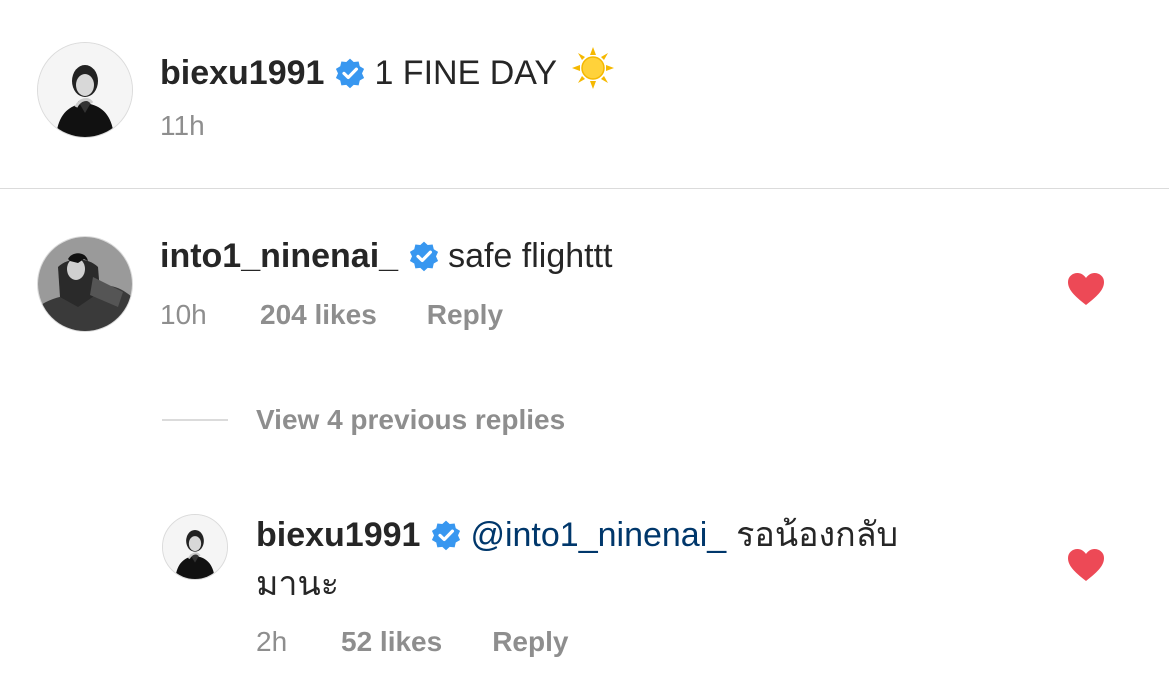  Describe the element at coordinates (598, 535) in the screenshot. I see `mention-link: @into1_ninenai_` at that location.